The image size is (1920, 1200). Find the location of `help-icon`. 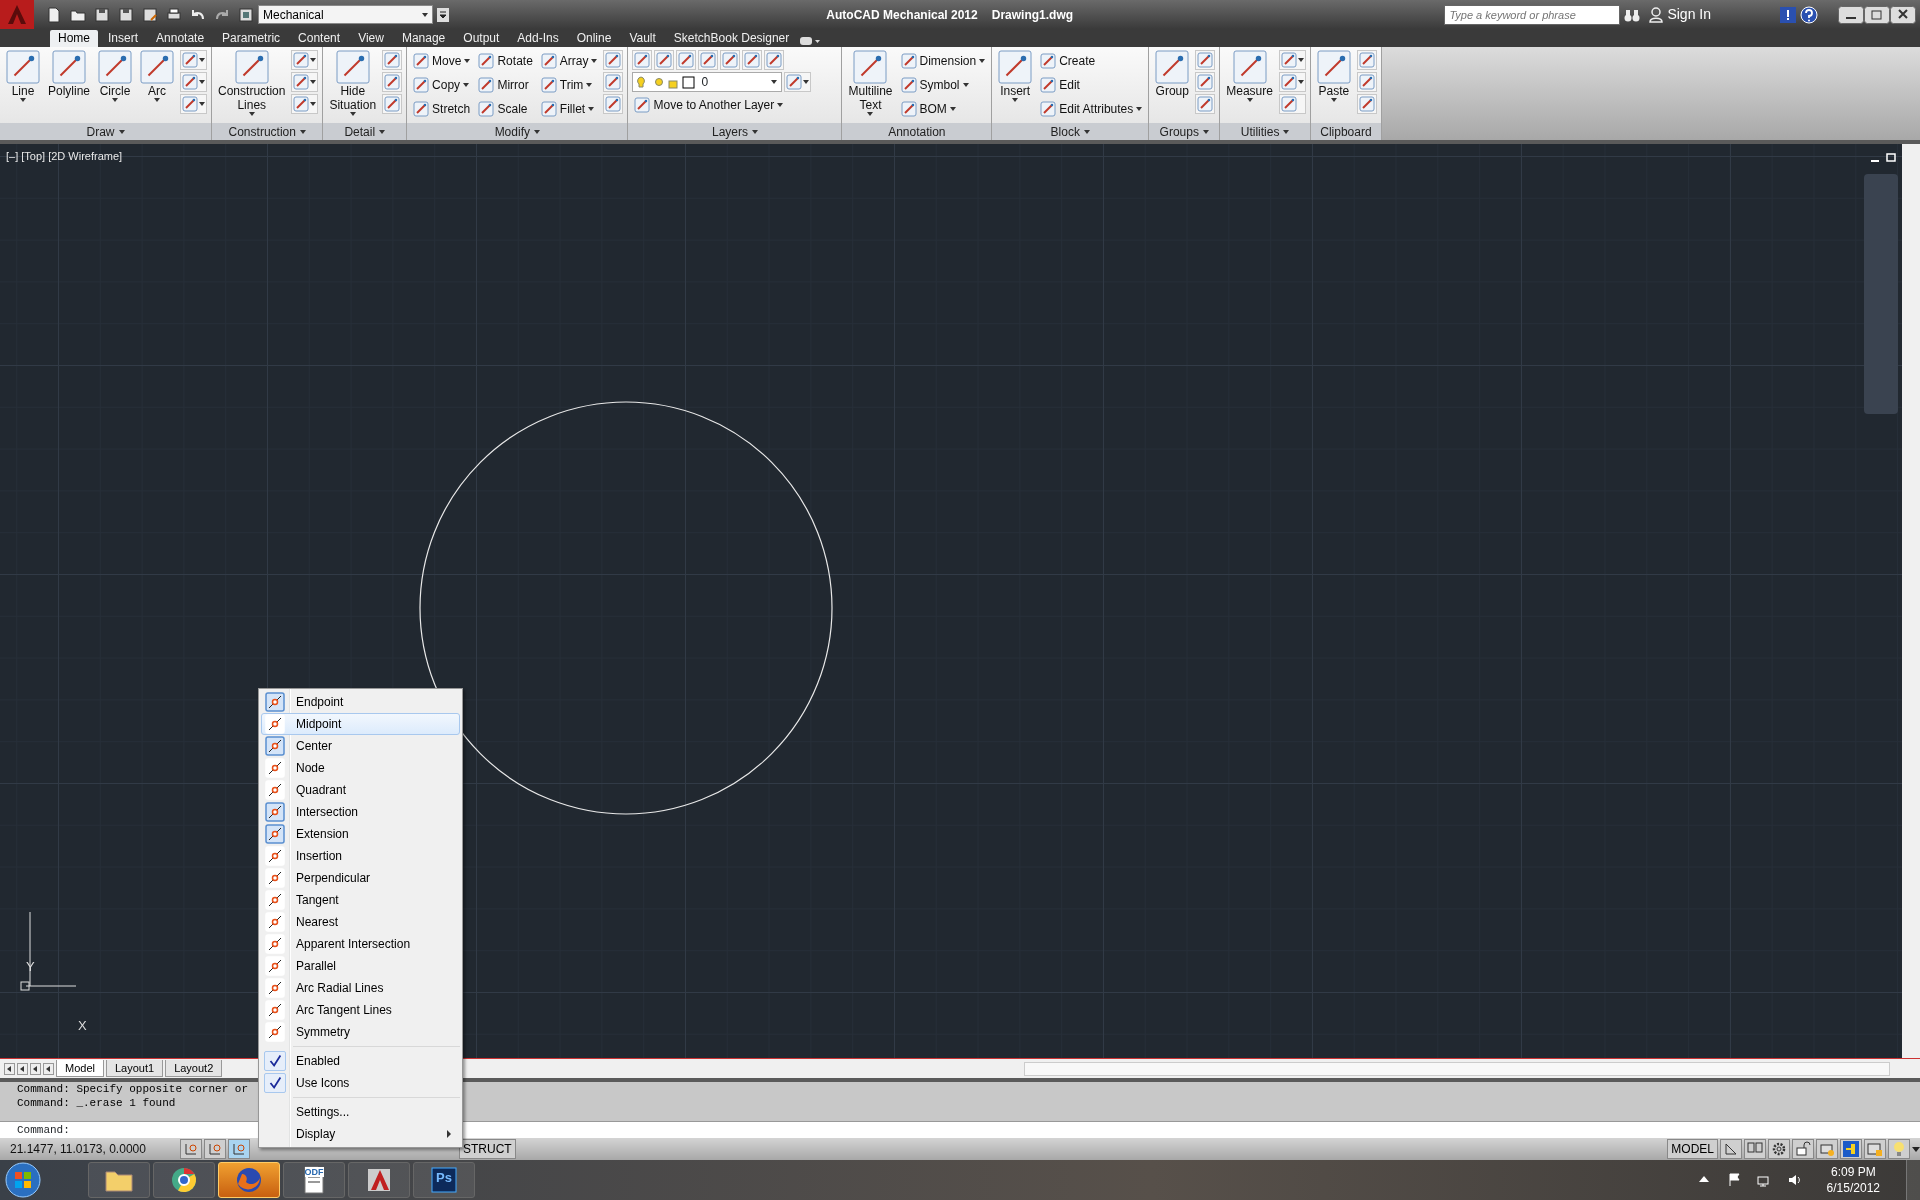

help-icon is located at coordinates (1809, 14).